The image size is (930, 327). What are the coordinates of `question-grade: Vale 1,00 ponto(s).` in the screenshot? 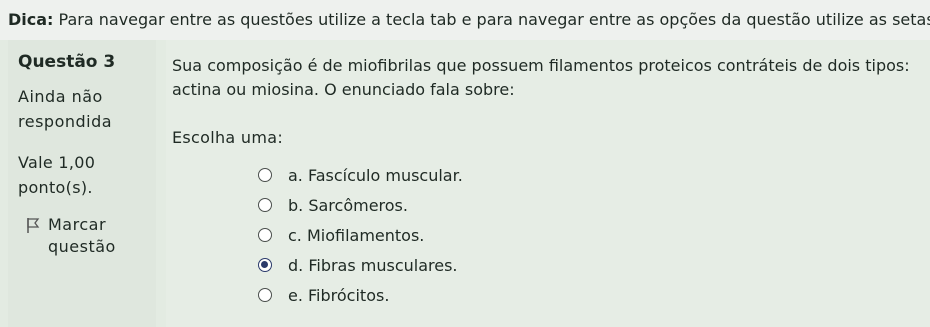 It's located at (87, 175).